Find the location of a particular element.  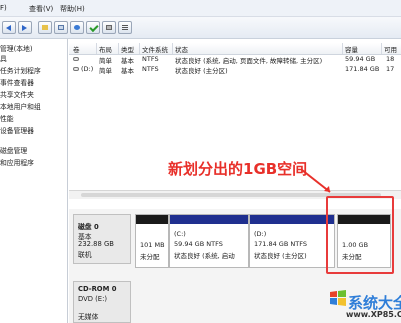

annotation-highlight-box is located at coordinates (360, 235).